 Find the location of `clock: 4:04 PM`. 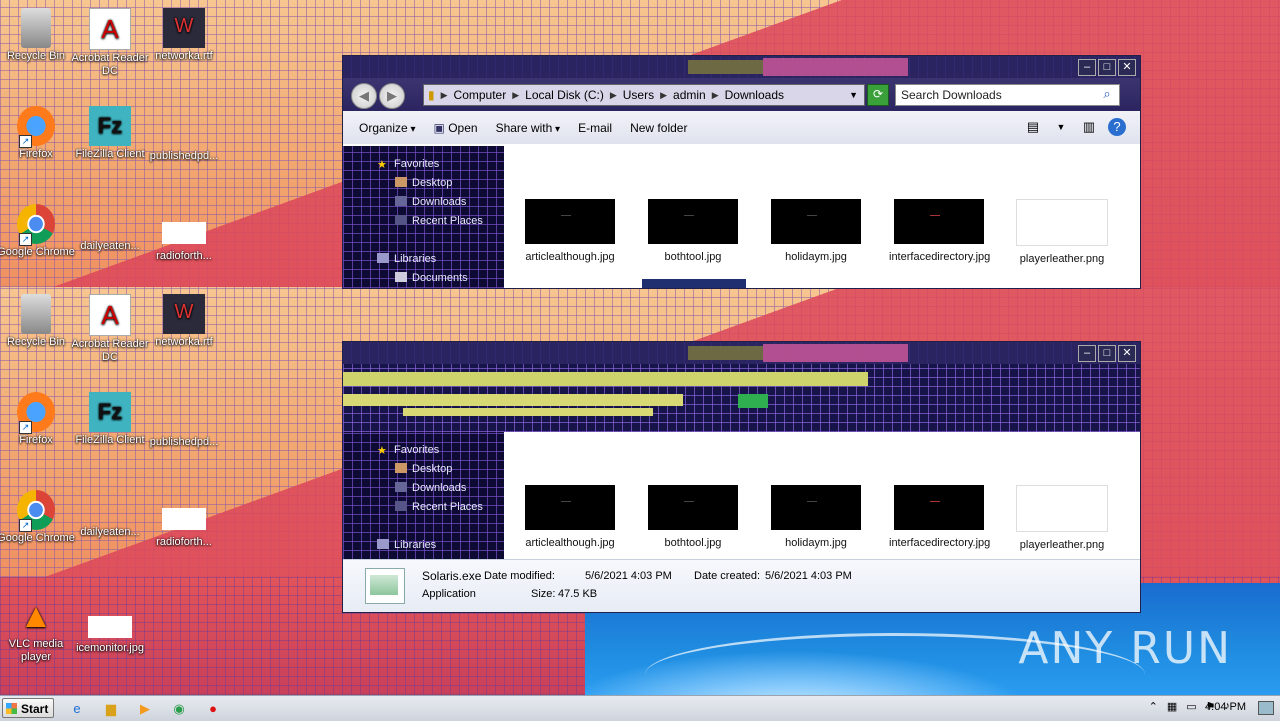

clock: 4:04 PM is located at coordinates (1225, 707).